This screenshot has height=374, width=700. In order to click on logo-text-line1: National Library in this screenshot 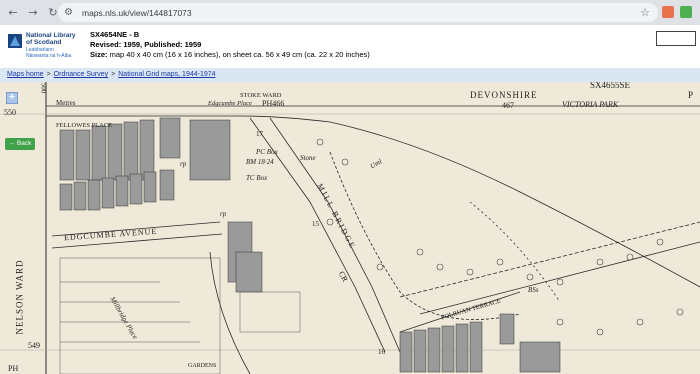, I will do `click(51, 35)`.